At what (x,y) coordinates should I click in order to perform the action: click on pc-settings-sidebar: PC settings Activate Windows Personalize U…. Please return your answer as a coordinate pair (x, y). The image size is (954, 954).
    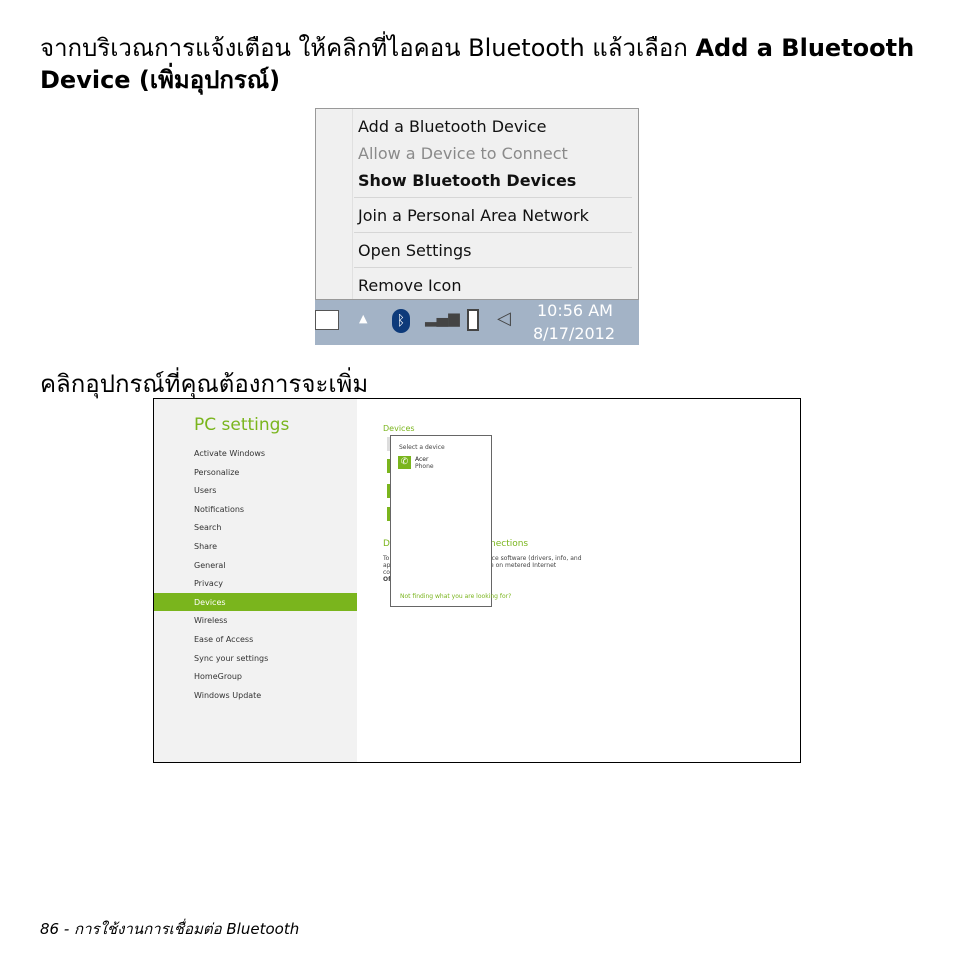
    Looking at the image, I should click on (255, 580).